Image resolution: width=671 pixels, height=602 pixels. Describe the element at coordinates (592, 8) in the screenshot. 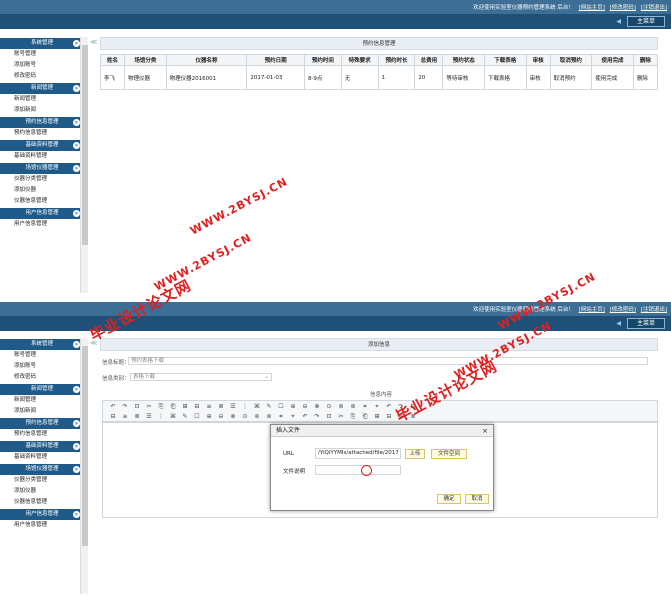

I see `home-link: [网站主页]` at that location.